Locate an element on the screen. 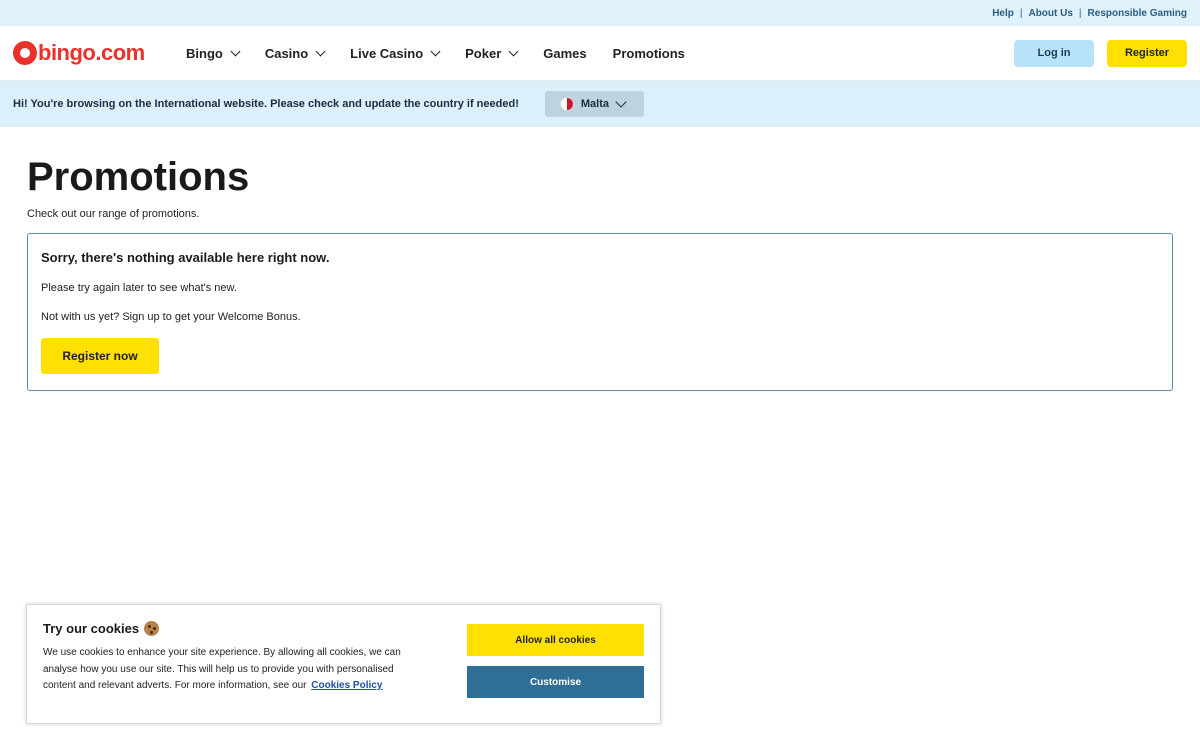  nav-item-label: Games is located at coordinates (565, 53).